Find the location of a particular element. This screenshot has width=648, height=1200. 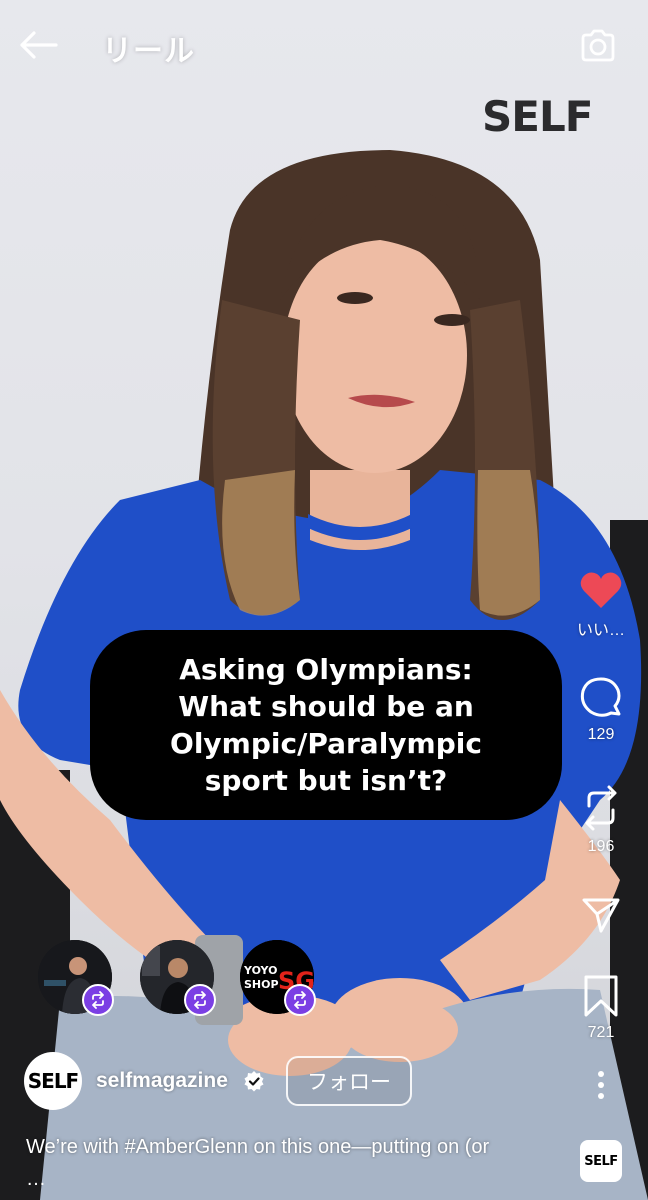

more-options-button is located at coordinates (601, 1085).